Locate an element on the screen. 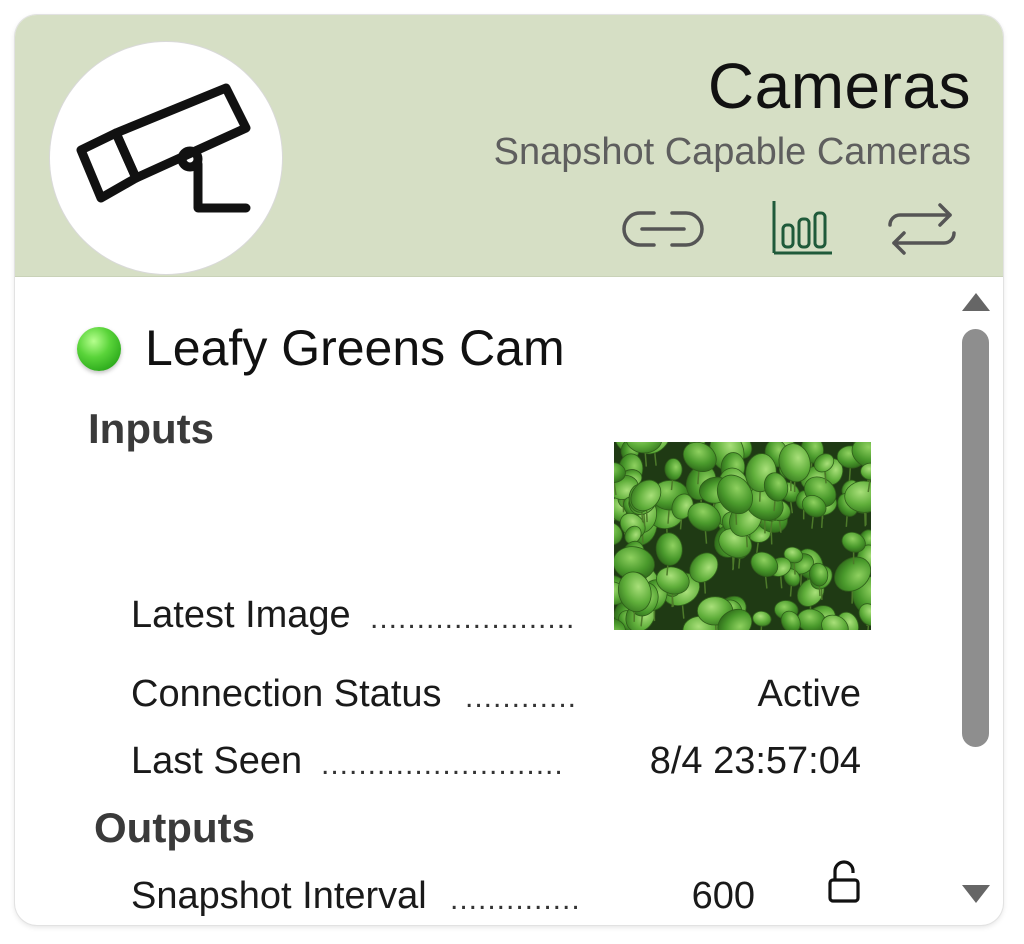 This screenshot has height=944, width=1024. sync-icon is located at coordinates (922, 229).